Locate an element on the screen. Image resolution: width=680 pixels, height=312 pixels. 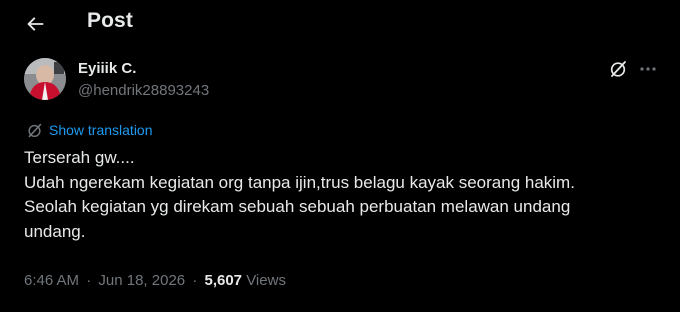
avatar-image is located at coordinates (45, 79).